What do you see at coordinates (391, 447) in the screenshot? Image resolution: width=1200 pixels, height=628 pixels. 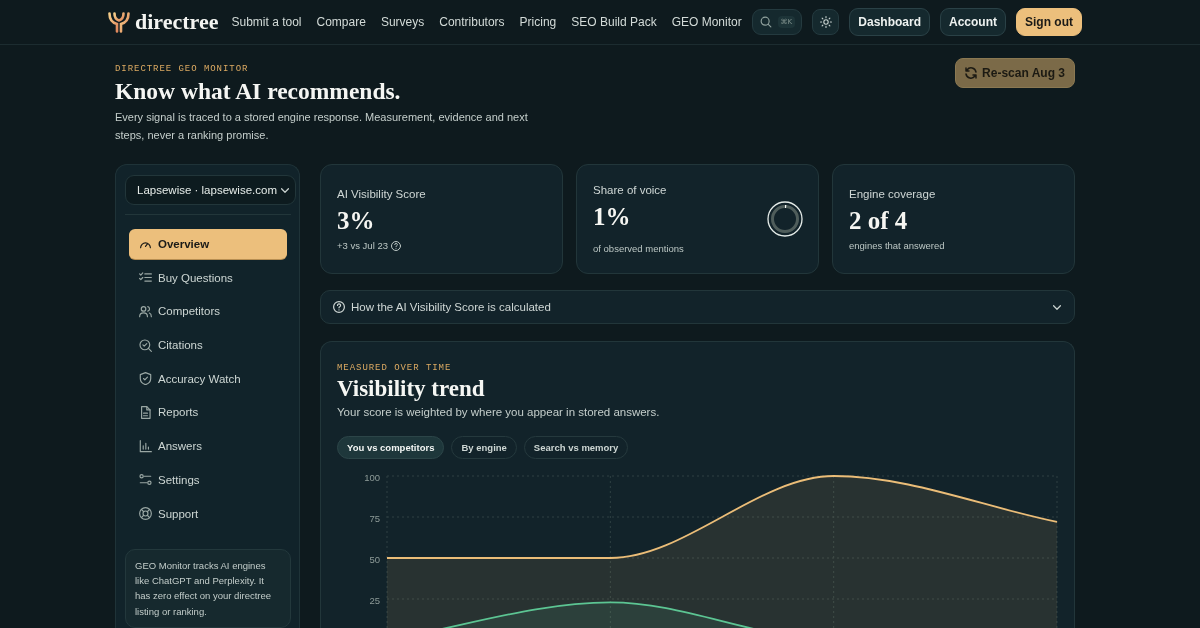 I see `chart-tab: You vs competitors` at bounding box center [391, 447].